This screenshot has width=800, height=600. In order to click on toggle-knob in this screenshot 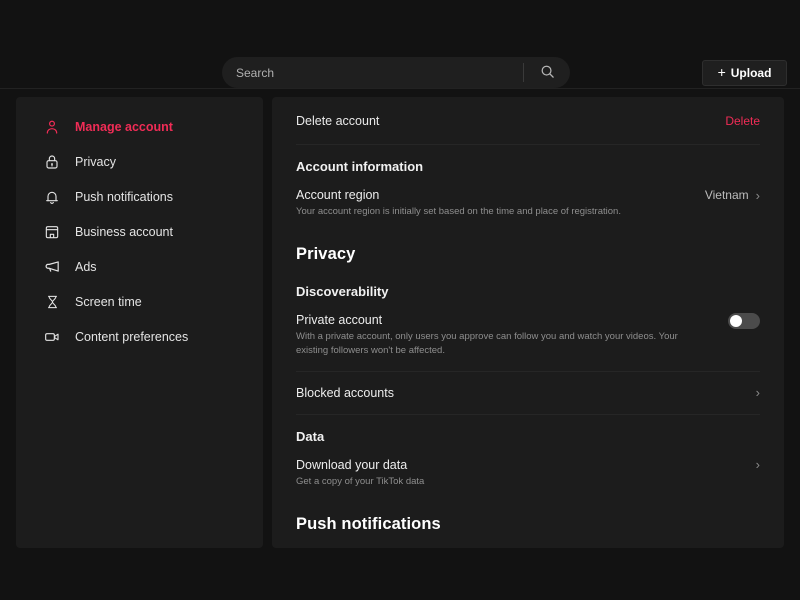, I will do `click(736, 320)`.